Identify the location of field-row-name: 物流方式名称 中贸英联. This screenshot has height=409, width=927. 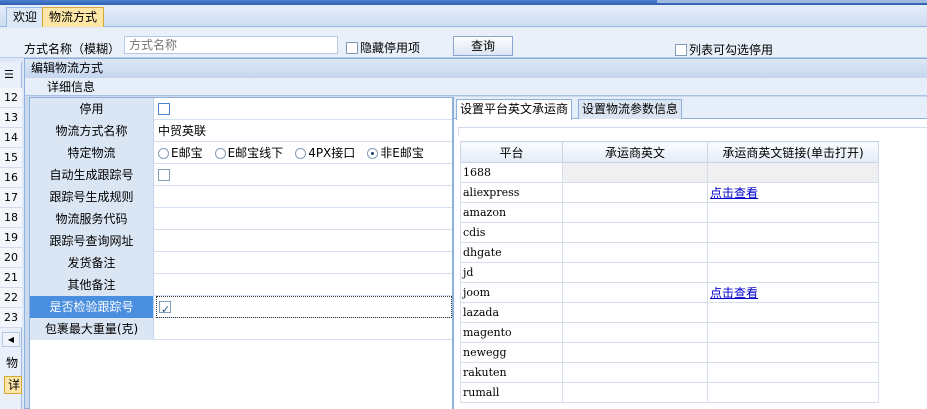
(241, 131).